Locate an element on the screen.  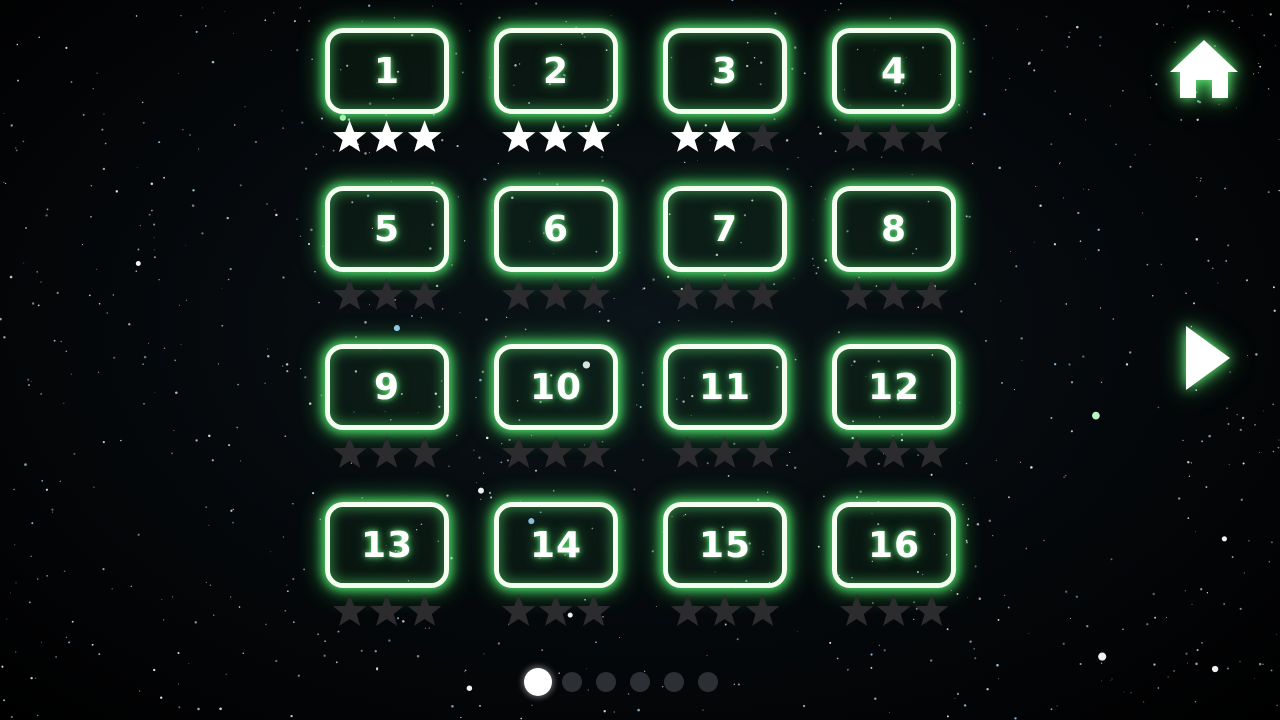
level-9: 9 is located at coordinates (387, 408).